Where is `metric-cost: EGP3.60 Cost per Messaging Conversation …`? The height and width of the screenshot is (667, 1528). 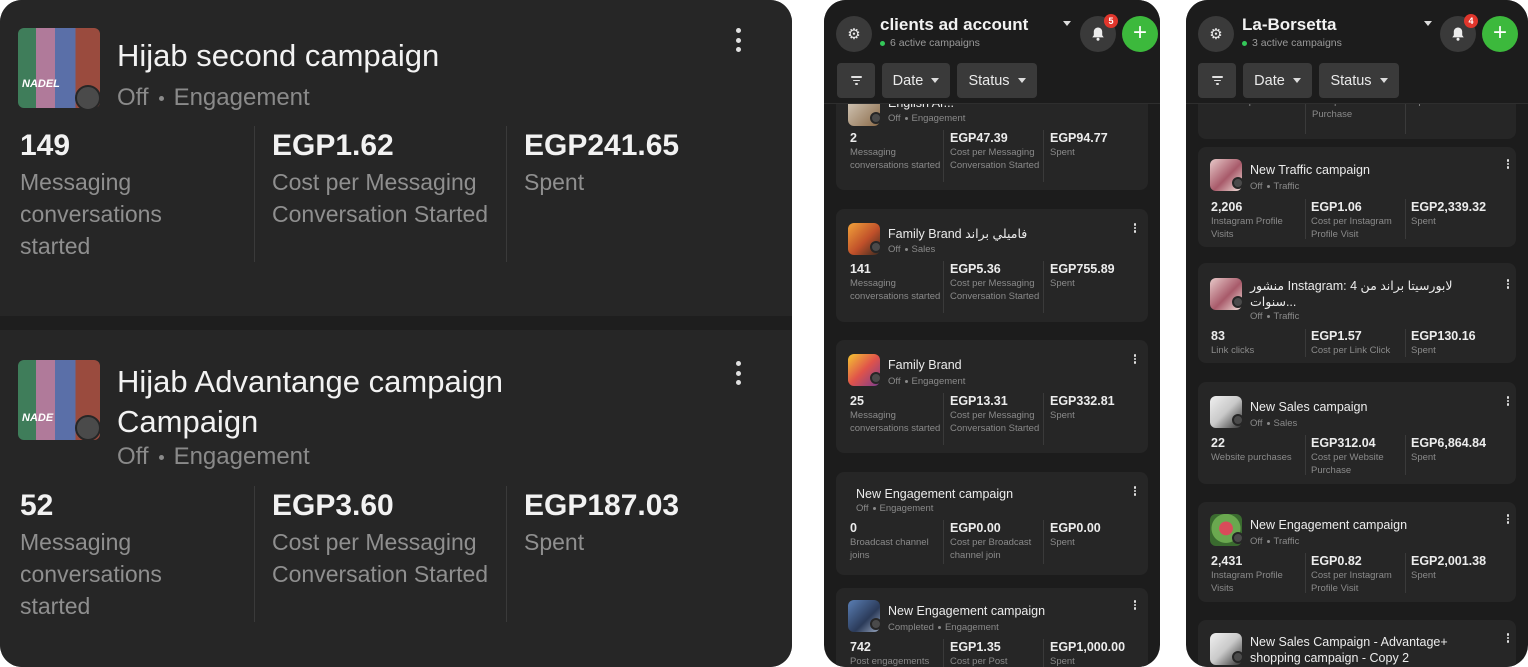 metric-cost: EGP3.60 Cost per Messaging Conversation … is located at coordinates (392, 539).